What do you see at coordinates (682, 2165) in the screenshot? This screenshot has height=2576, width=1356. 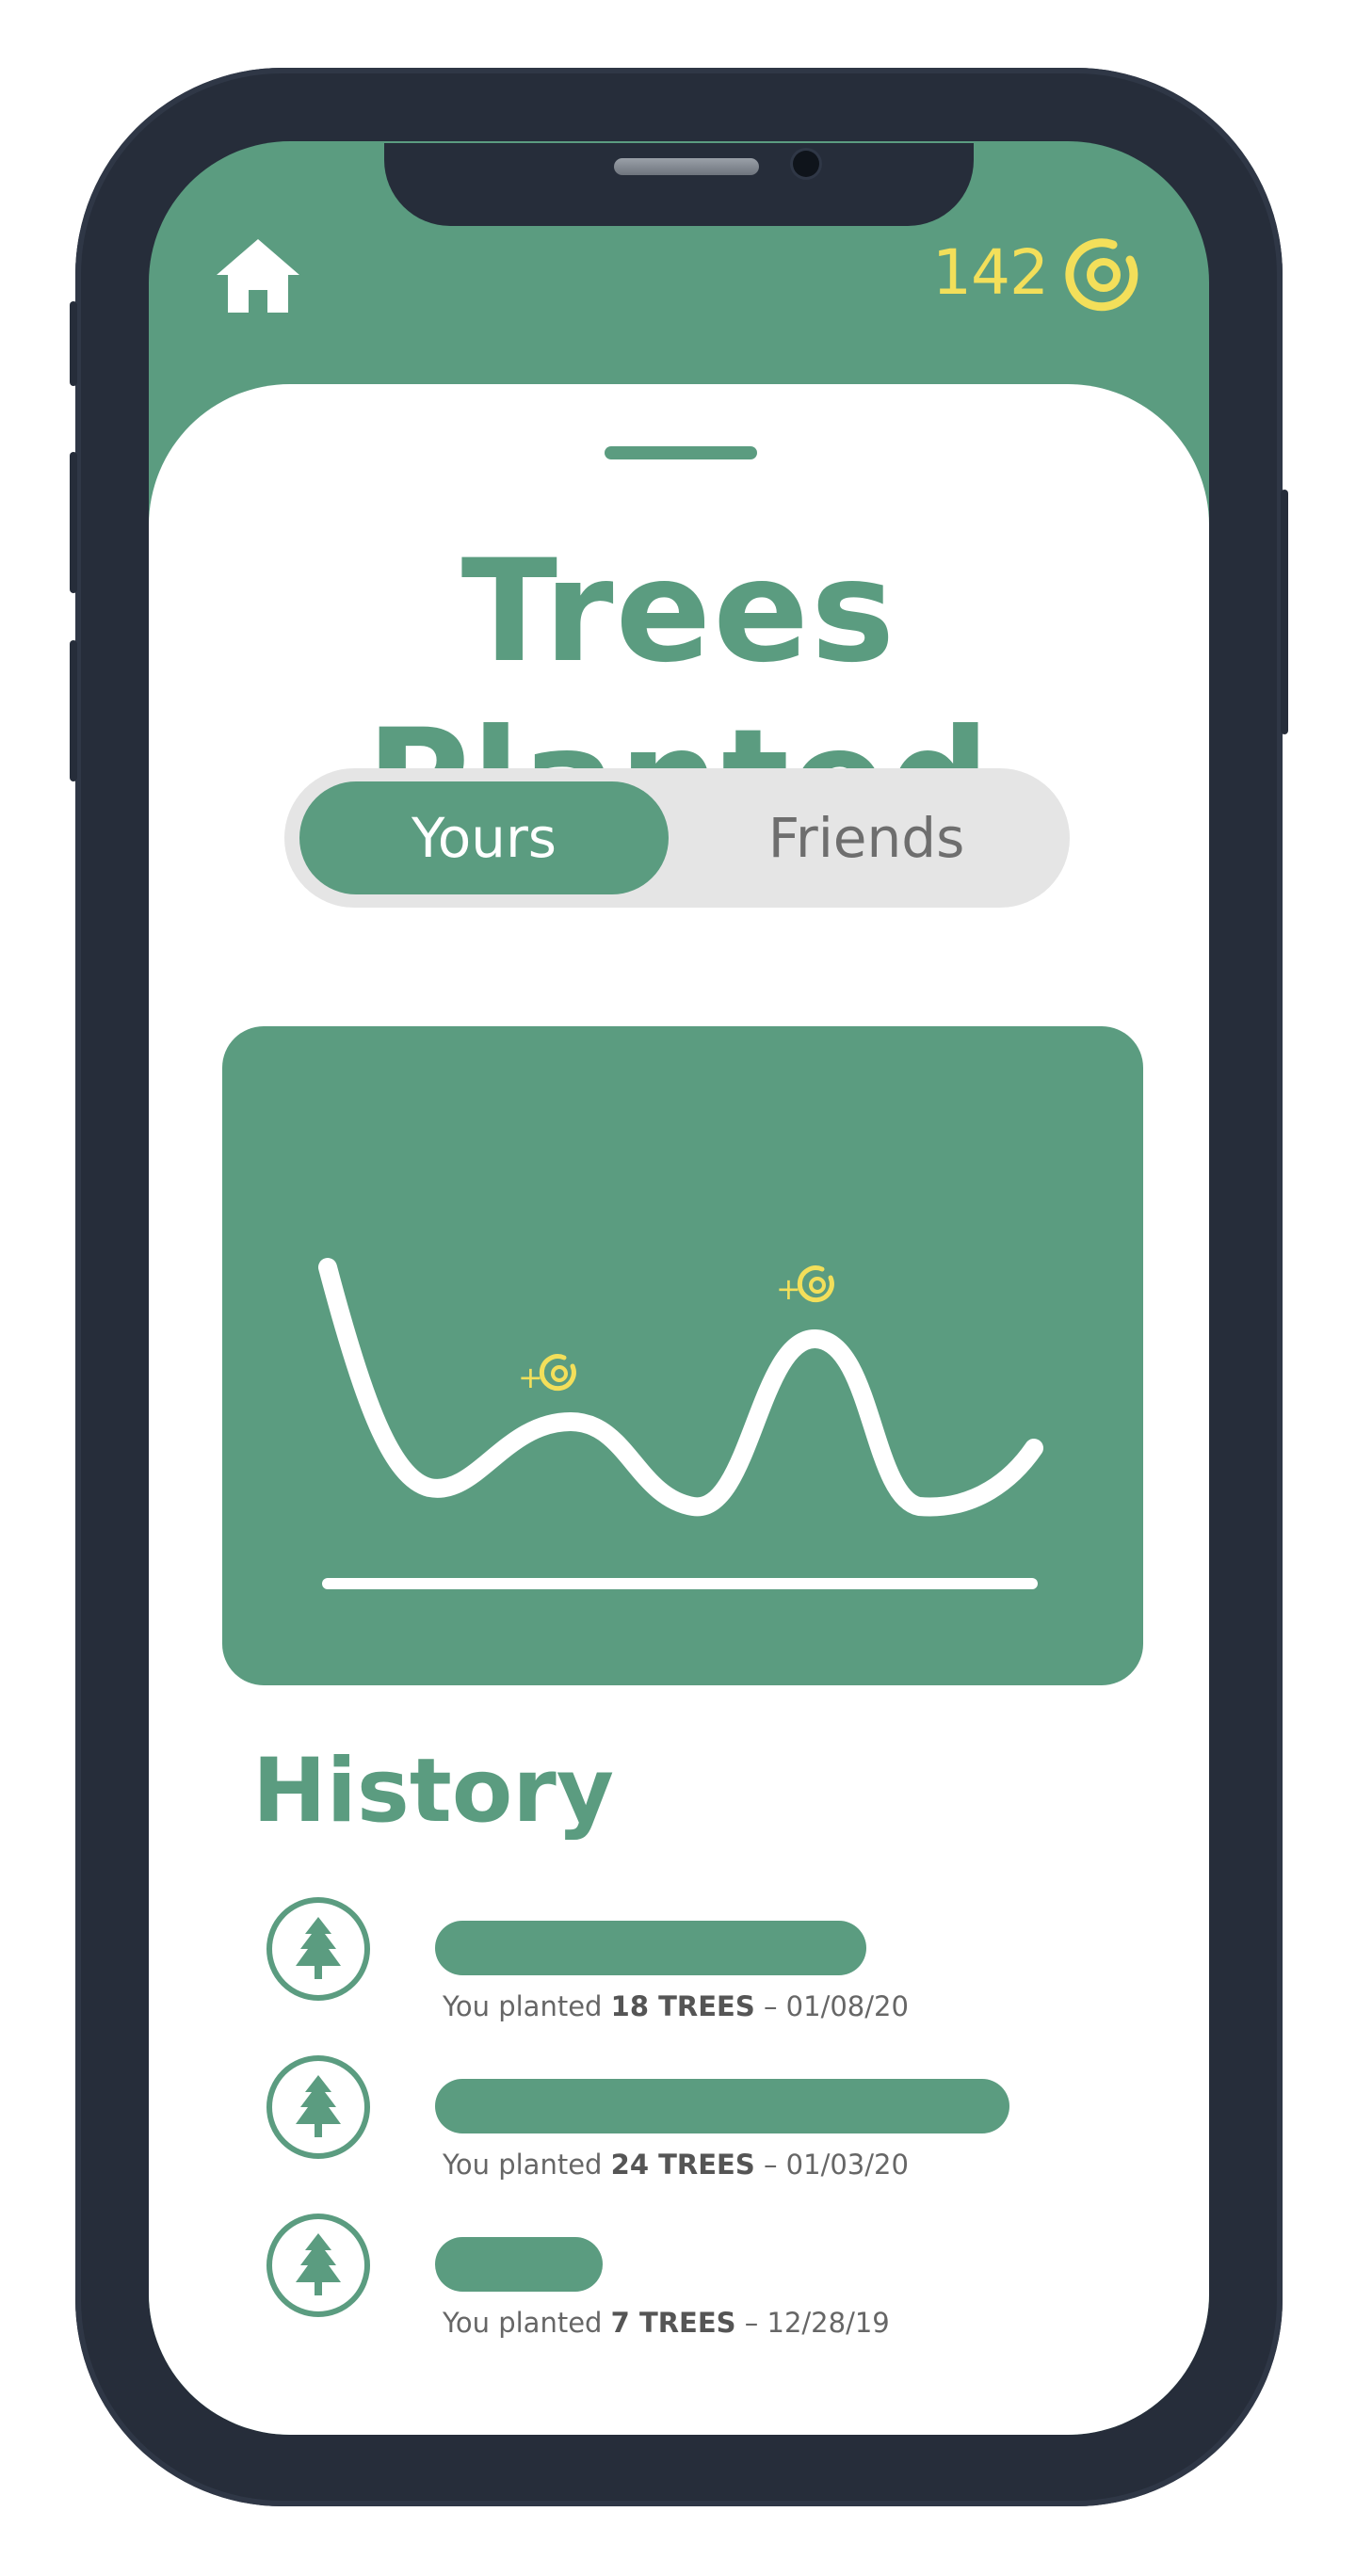 I see `history-text-amount: 24 TREES` at bounding box center [682, 2165].